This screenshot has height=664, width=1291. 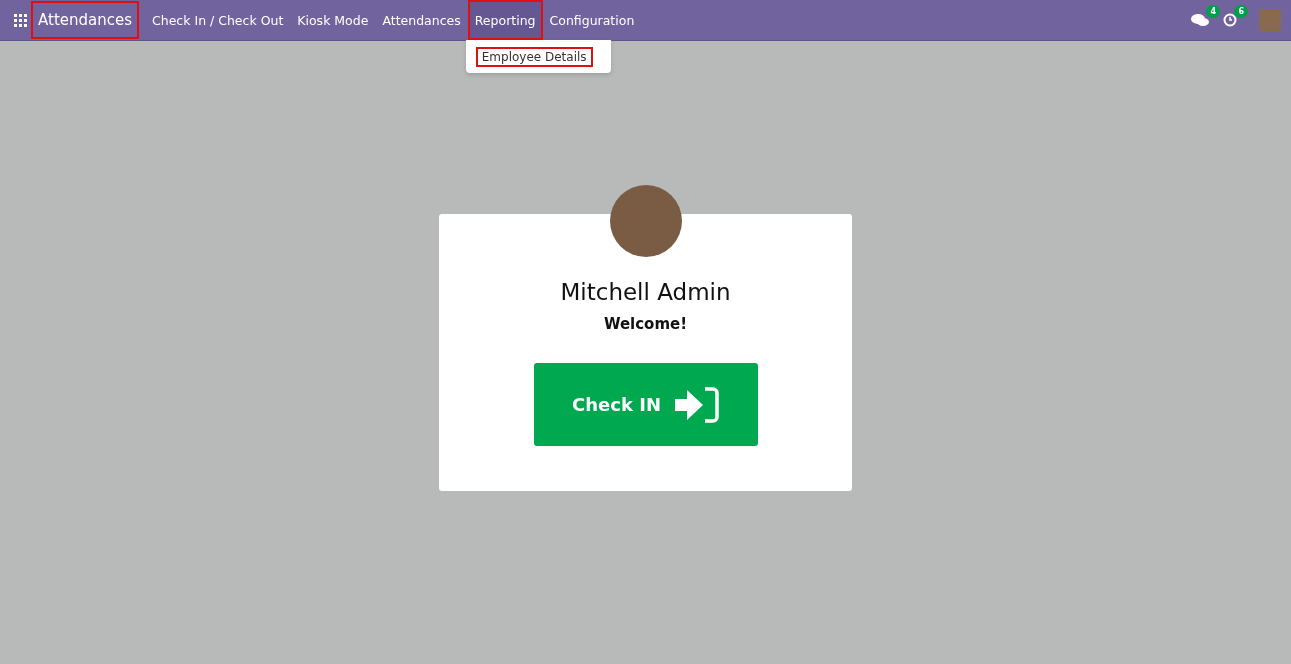 What do you see at coordinates (20, 20) in the screenshot?
I see `app-grid-icon` at bounding box center [20, 20].